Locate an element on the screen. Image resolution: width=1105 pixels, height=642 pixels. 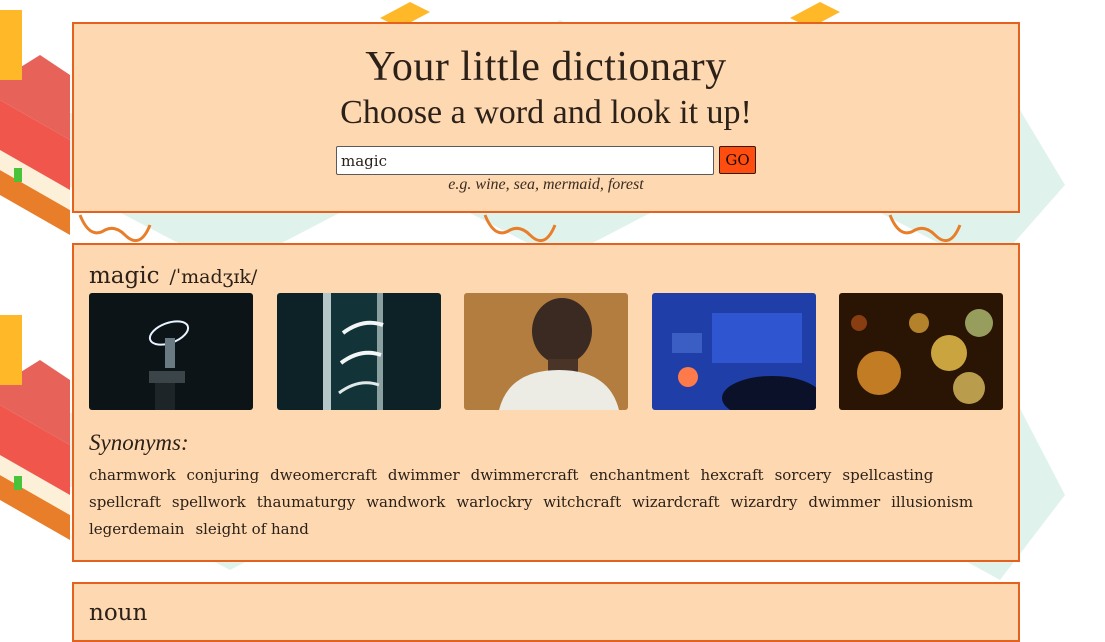
golden-bokeh-image is located at coordinates (921, 351).